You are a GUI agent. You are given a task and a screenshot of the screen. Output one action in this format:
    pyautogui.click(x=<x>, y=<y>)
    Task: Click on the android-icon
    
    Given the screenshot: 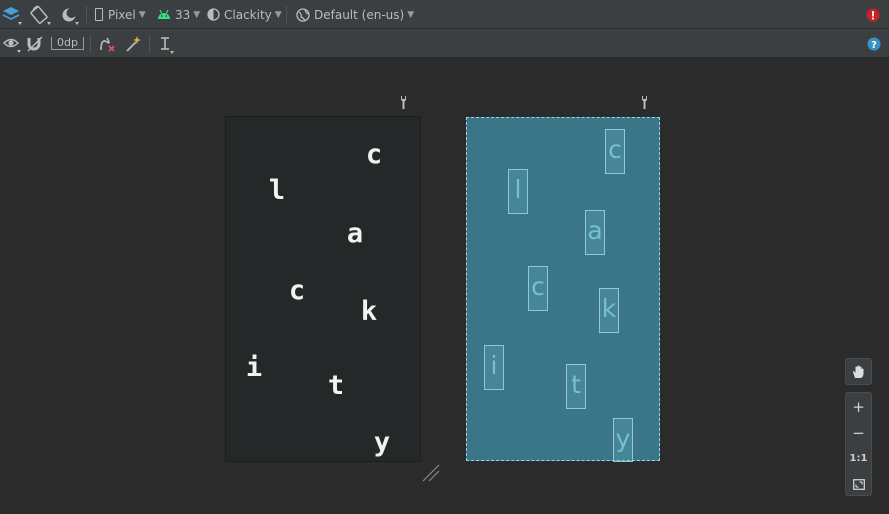 What is the action you would take?
    pyautogui.click(x=164, y=14)
    